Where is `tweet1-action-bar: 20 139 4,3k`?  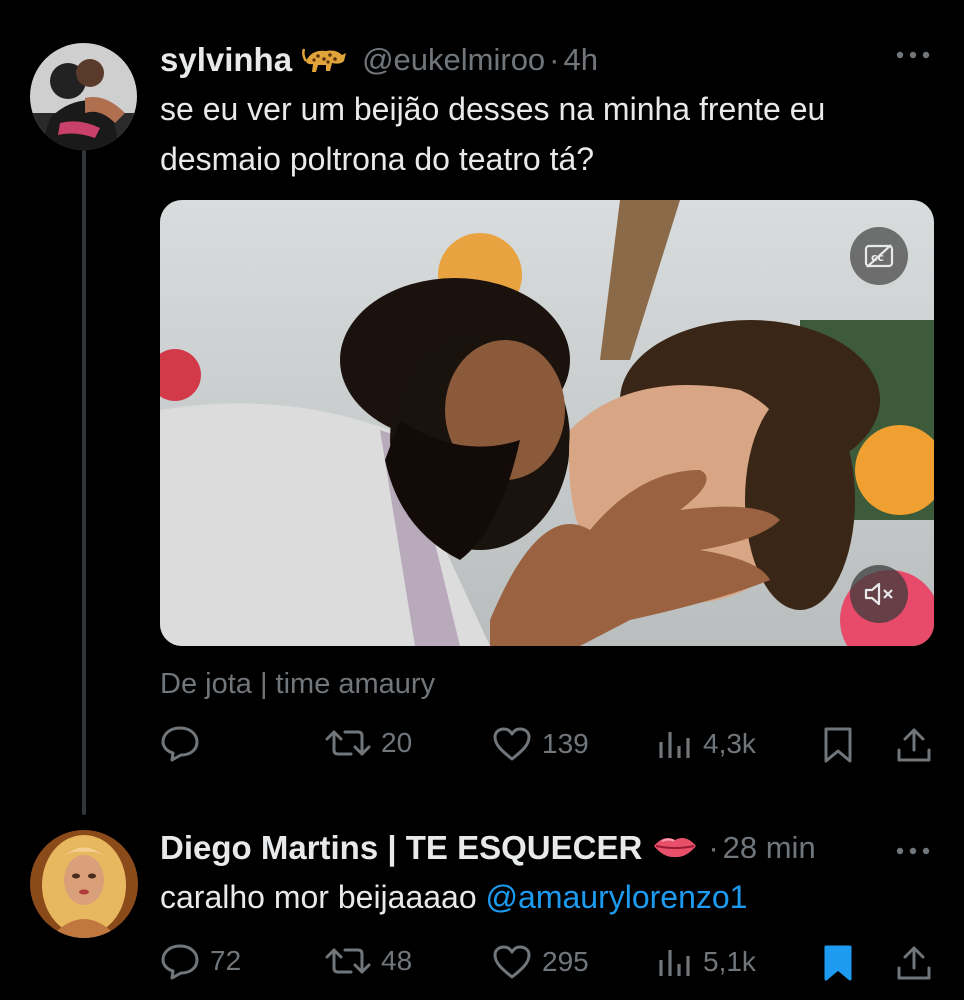
tweet1-action-bar: 20 139 4,3k is located at coordinates (547, 745).